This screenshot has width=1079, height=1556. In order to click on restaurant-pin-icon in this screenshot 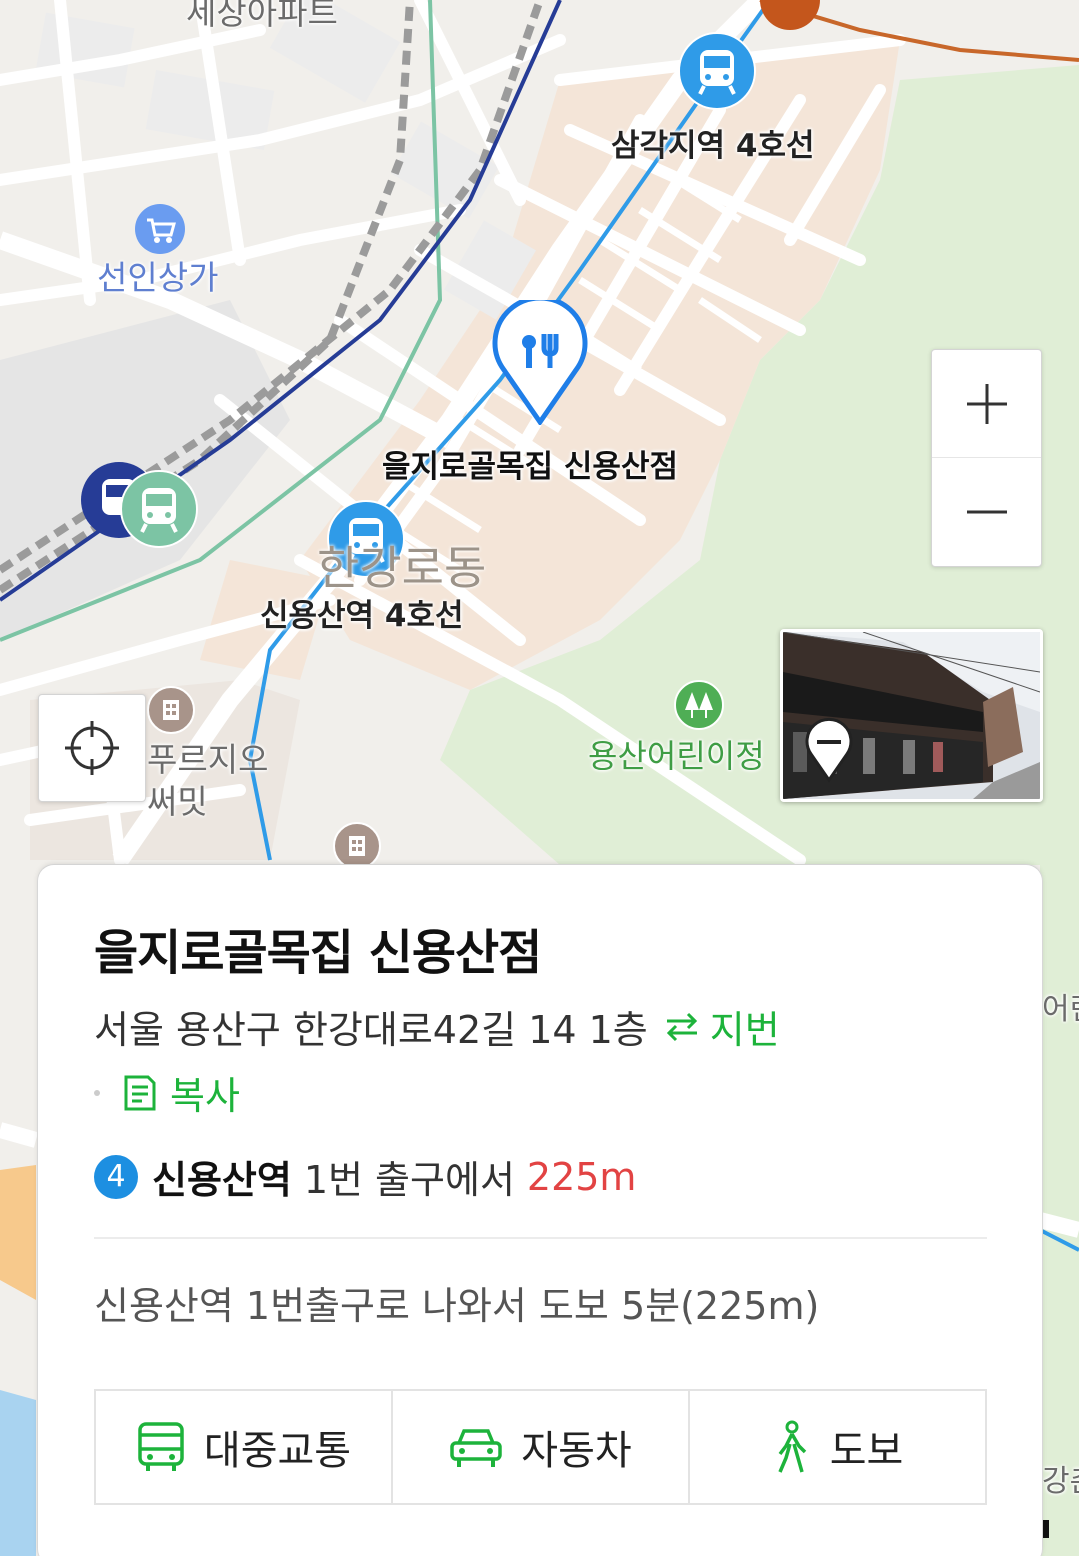, I will do `click(540, 362)`.